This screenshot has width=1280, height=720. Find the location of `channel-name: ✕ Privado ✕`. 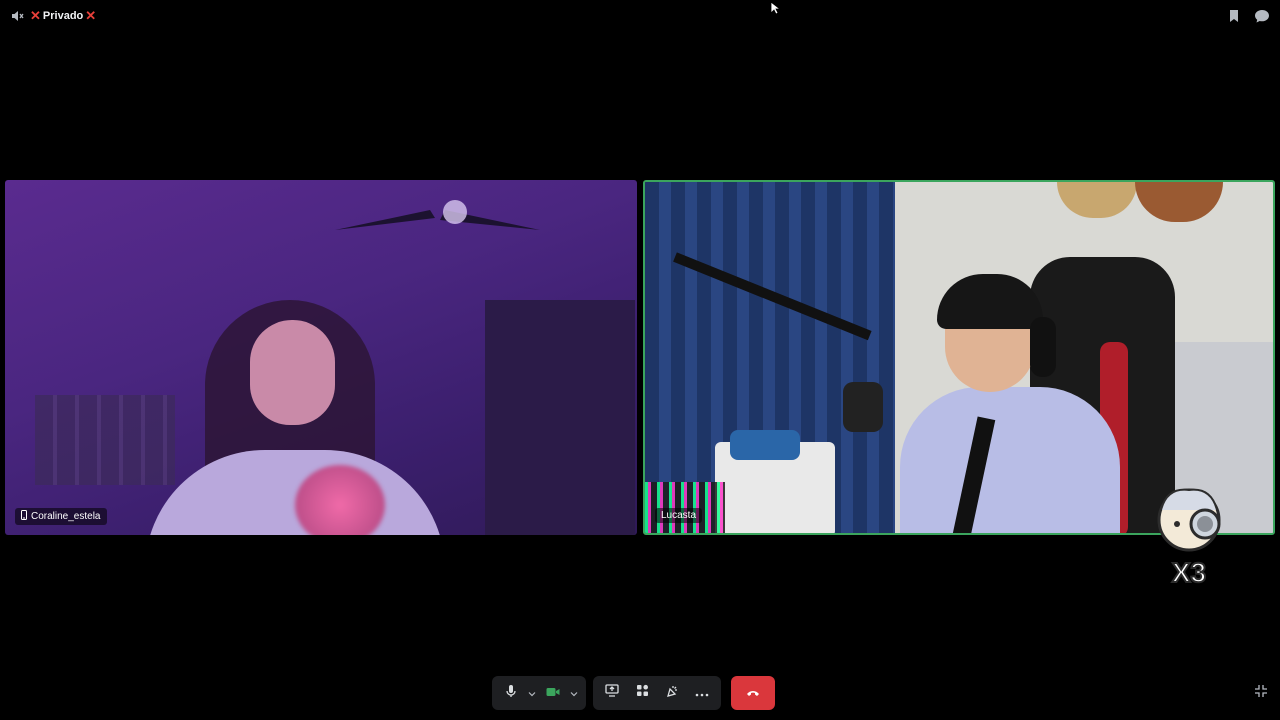

channel-name: ✕ Privado ✕ is located at coordinates (63, 16).